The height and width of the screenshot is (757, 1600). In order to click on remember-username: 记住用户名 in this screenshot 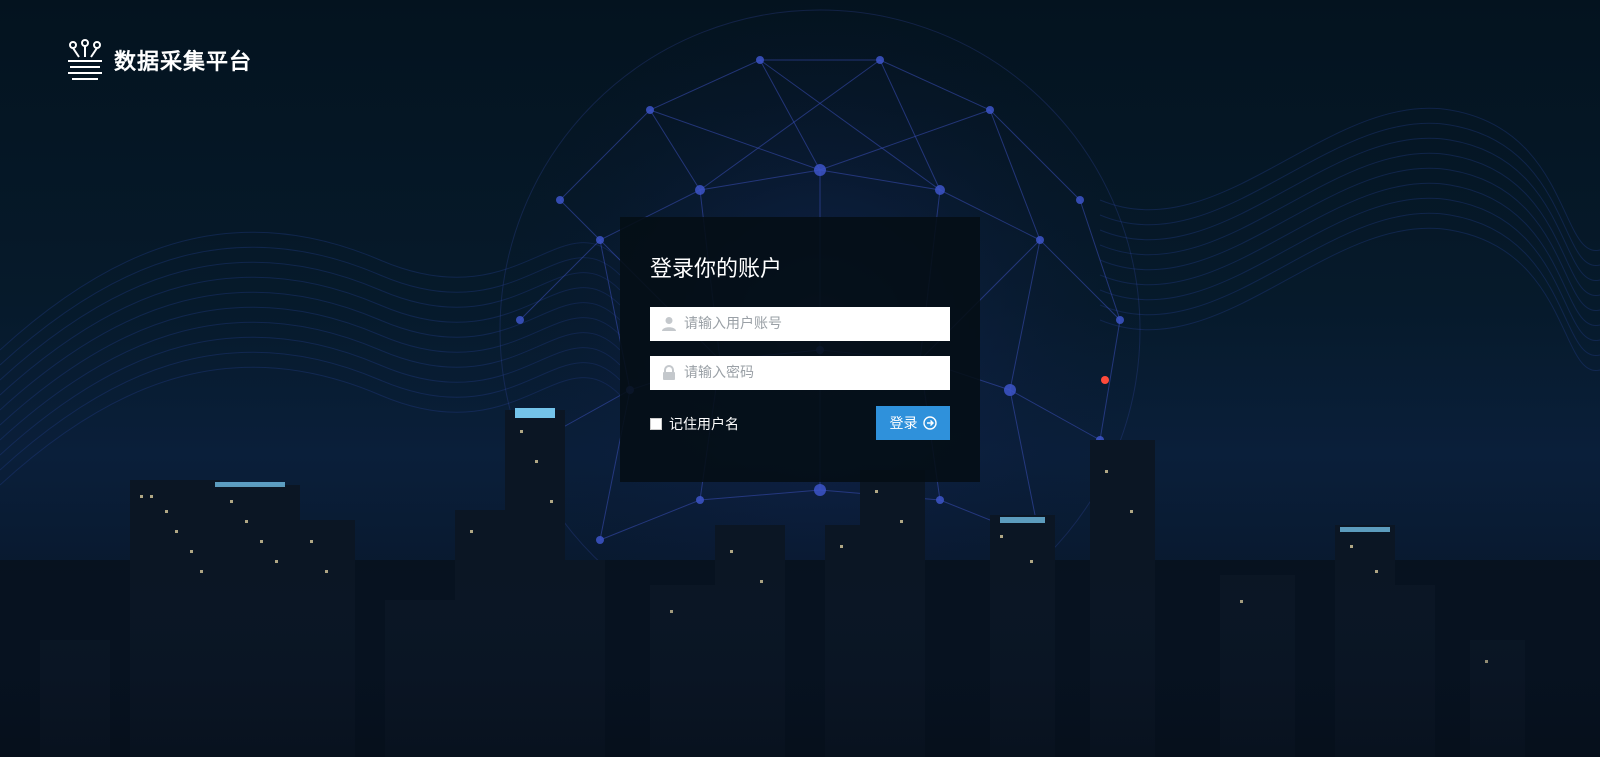, I will do `click(694, 424)`.